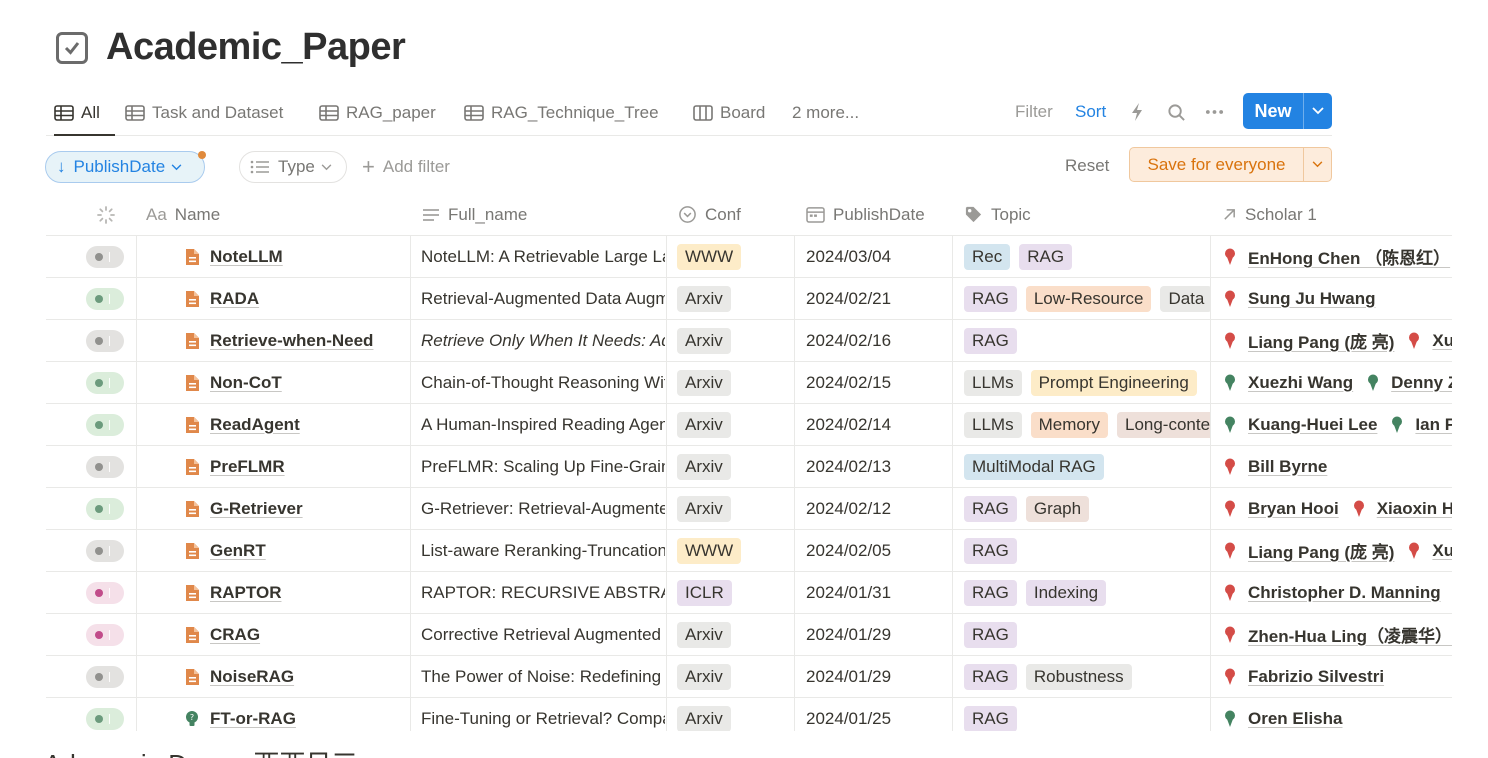 The width and height of the screenshot is (1488, 758). What do you see at coordinates (295, 550) in the screenshot?
I see `name-cell: GenRT` at bounding box center [295, 550].